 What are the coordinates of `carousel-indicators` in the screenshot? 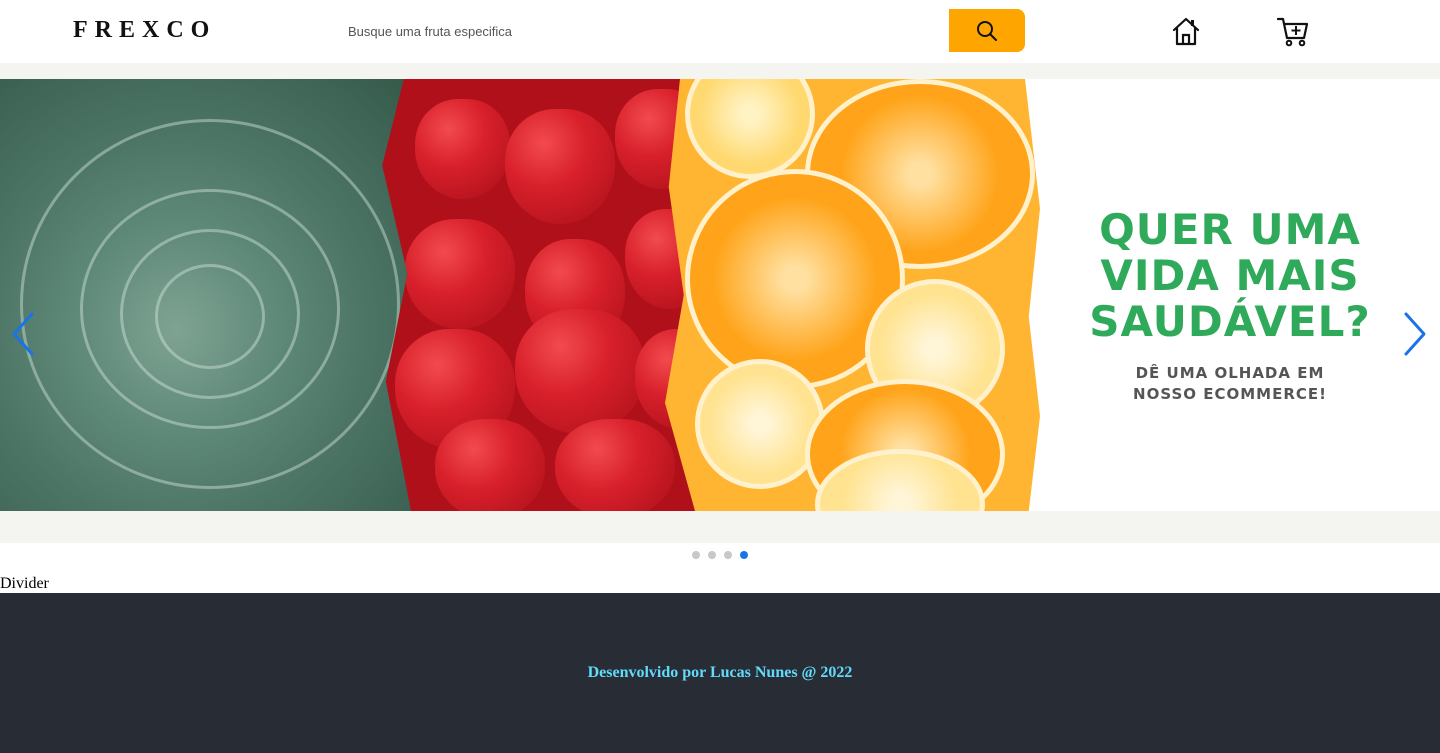 It's located at (720, 557).